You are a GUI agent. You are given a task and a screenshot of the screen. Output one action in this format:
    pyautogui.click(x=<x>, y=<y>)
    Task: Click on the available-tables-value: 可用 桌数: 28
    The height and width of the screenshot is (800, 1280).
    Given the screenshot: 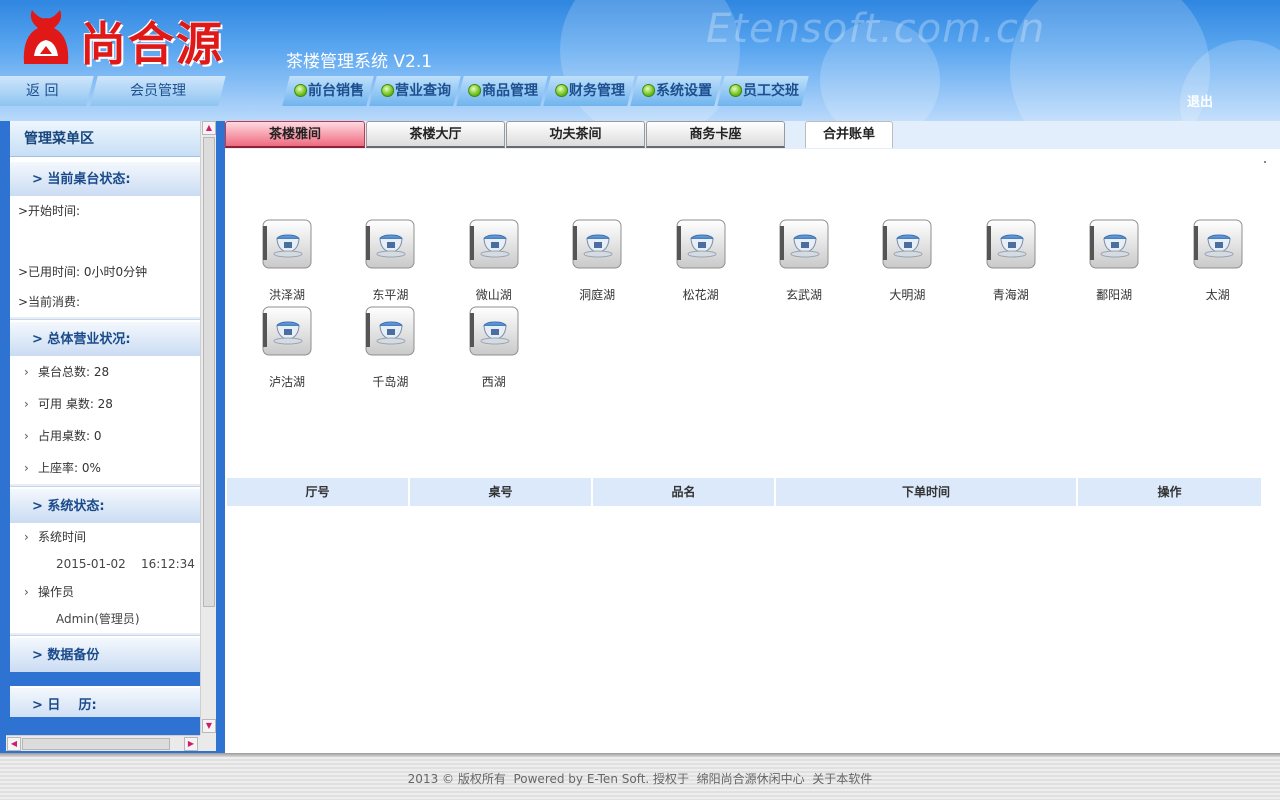 What is the action you would take?
    pyautogui.click(x=75, y=404)
    